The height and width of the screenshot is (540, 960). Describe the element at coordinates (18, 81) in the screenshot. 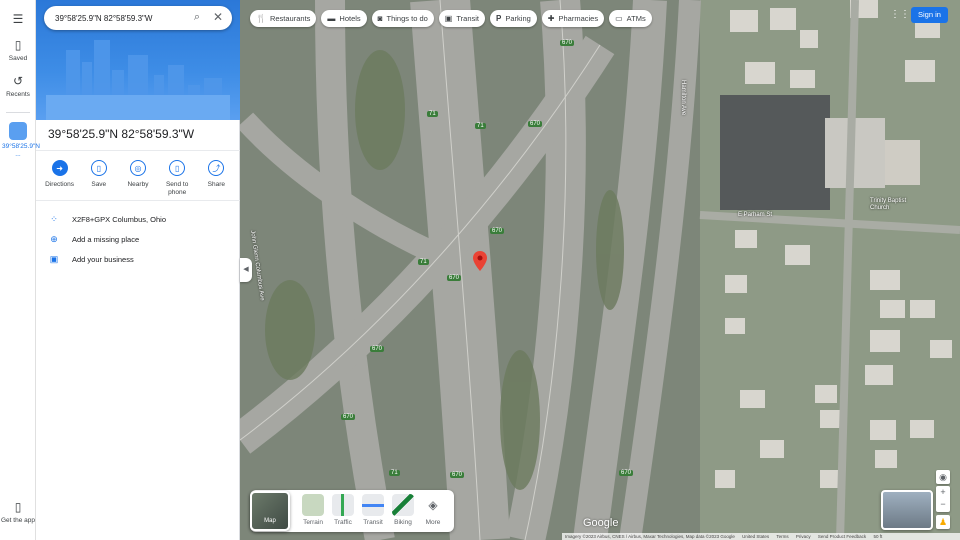

I see `history-icon: ↺` at that location.